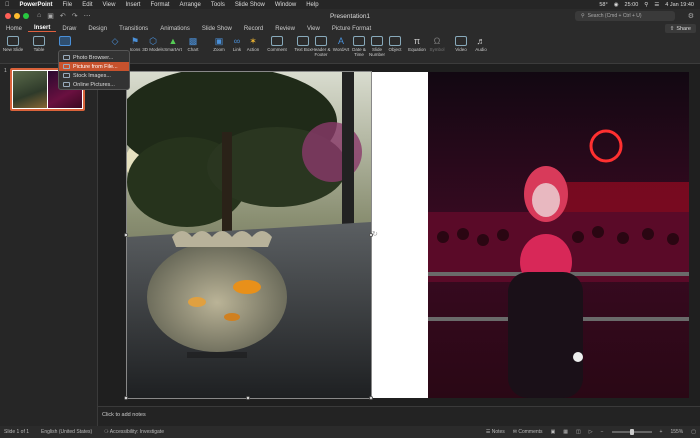 The image size is (700, 438). I want to click on comment-button: Comment, so click(277, 49).